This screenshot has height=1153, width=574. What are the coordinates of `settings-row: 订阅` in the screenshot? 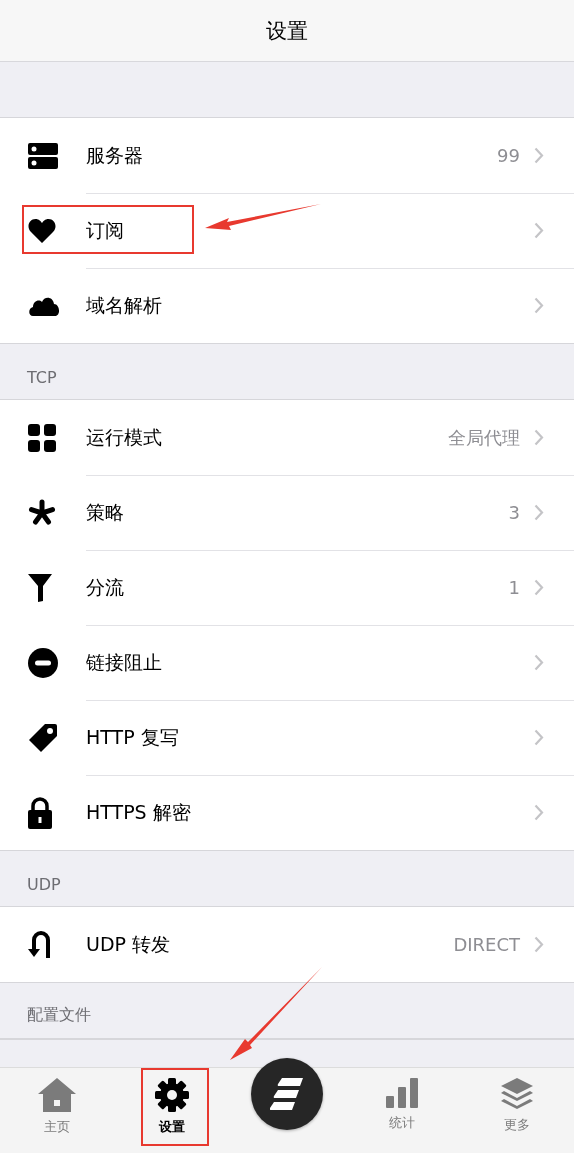 It's located at (287, 230).